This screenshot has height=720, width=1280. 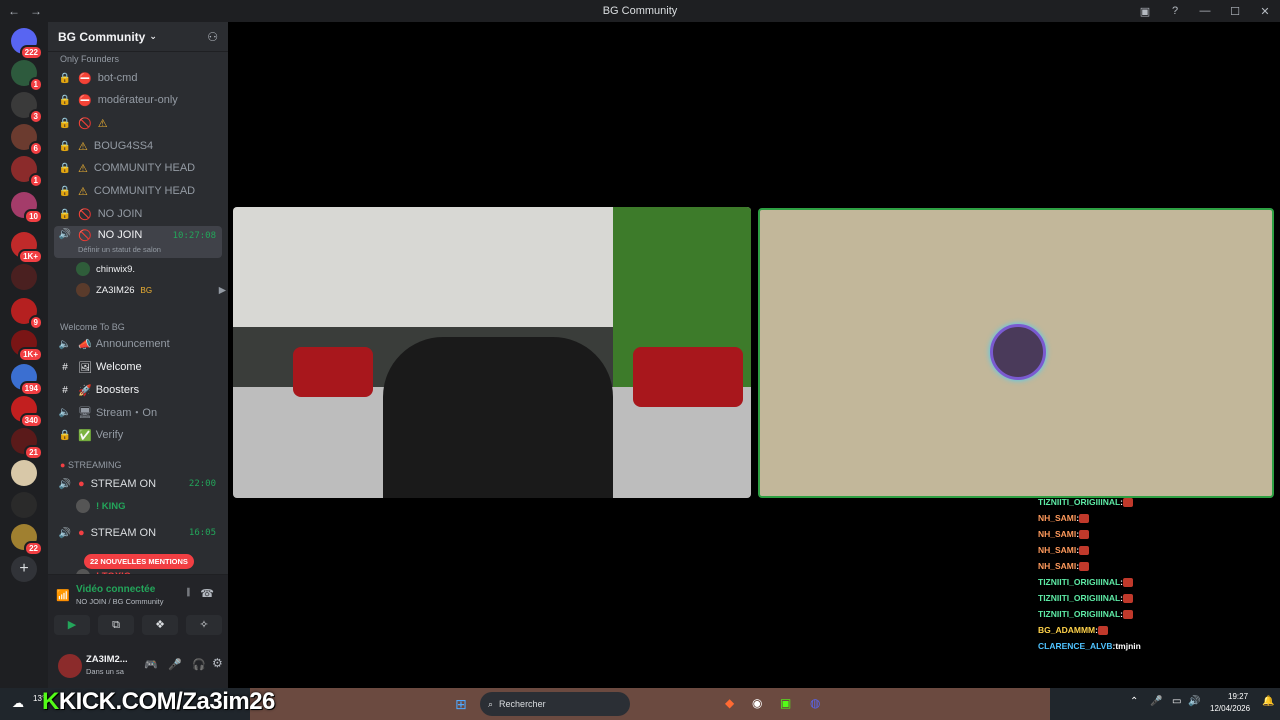 What do you see at coordinates (151, 664) in the screenshot?
I see `controller-icon: 🎮` at bounding box center [151, 664].